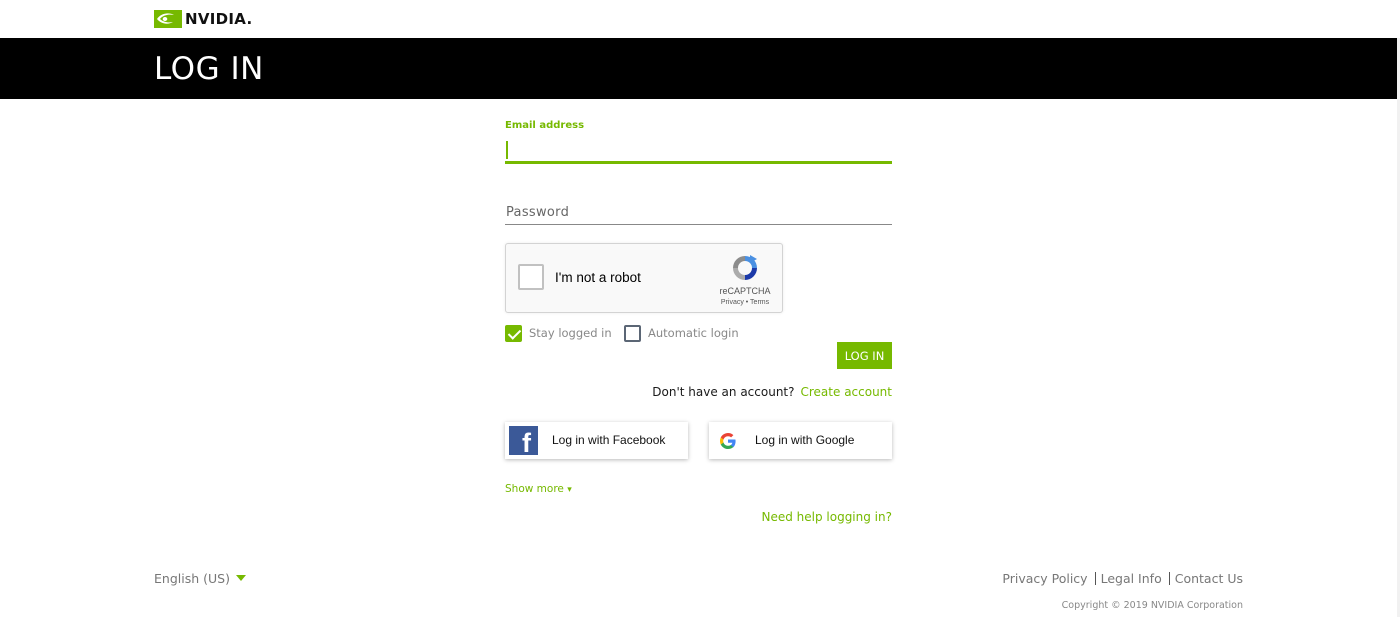 This screenshot has width=1400, height=617. I want to click on text-cursor, so click(507, 150).